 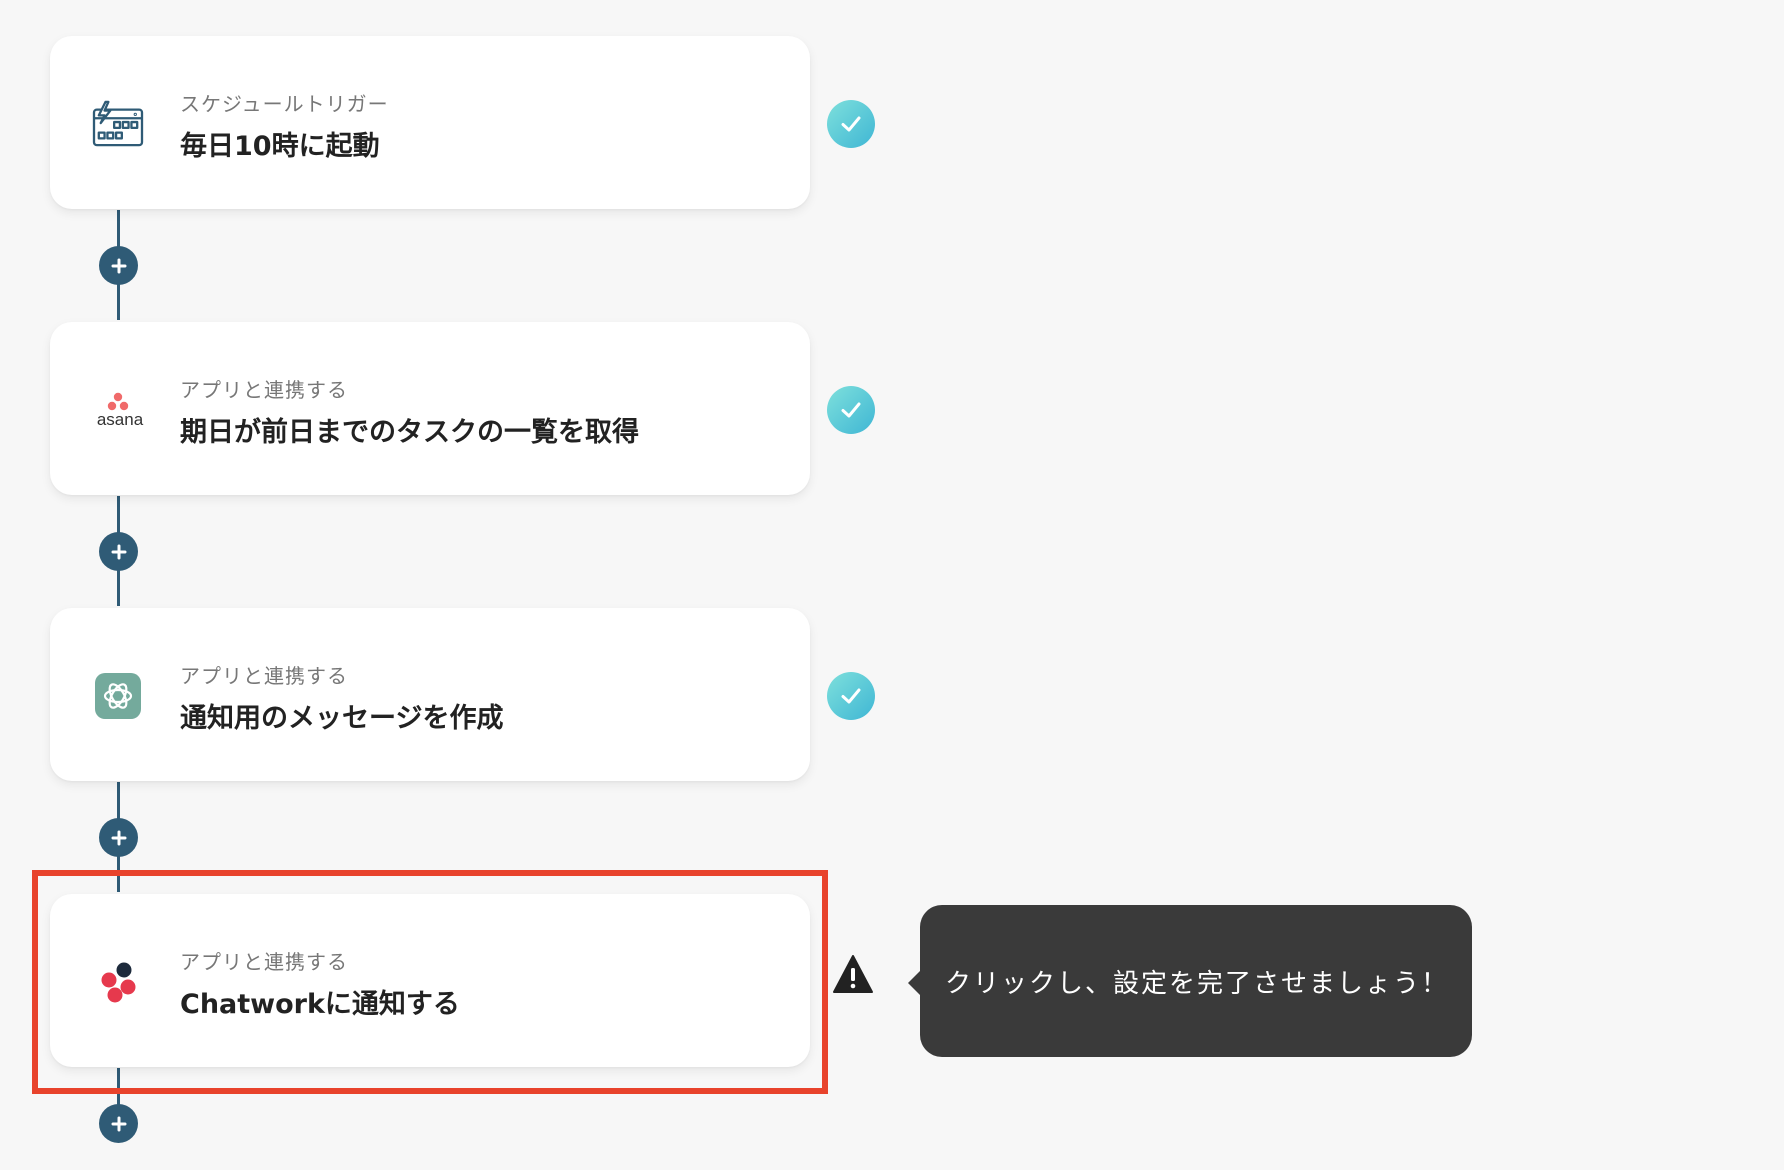 I want to click on chatgpt-logo-icon, so click(x=118, y=696).